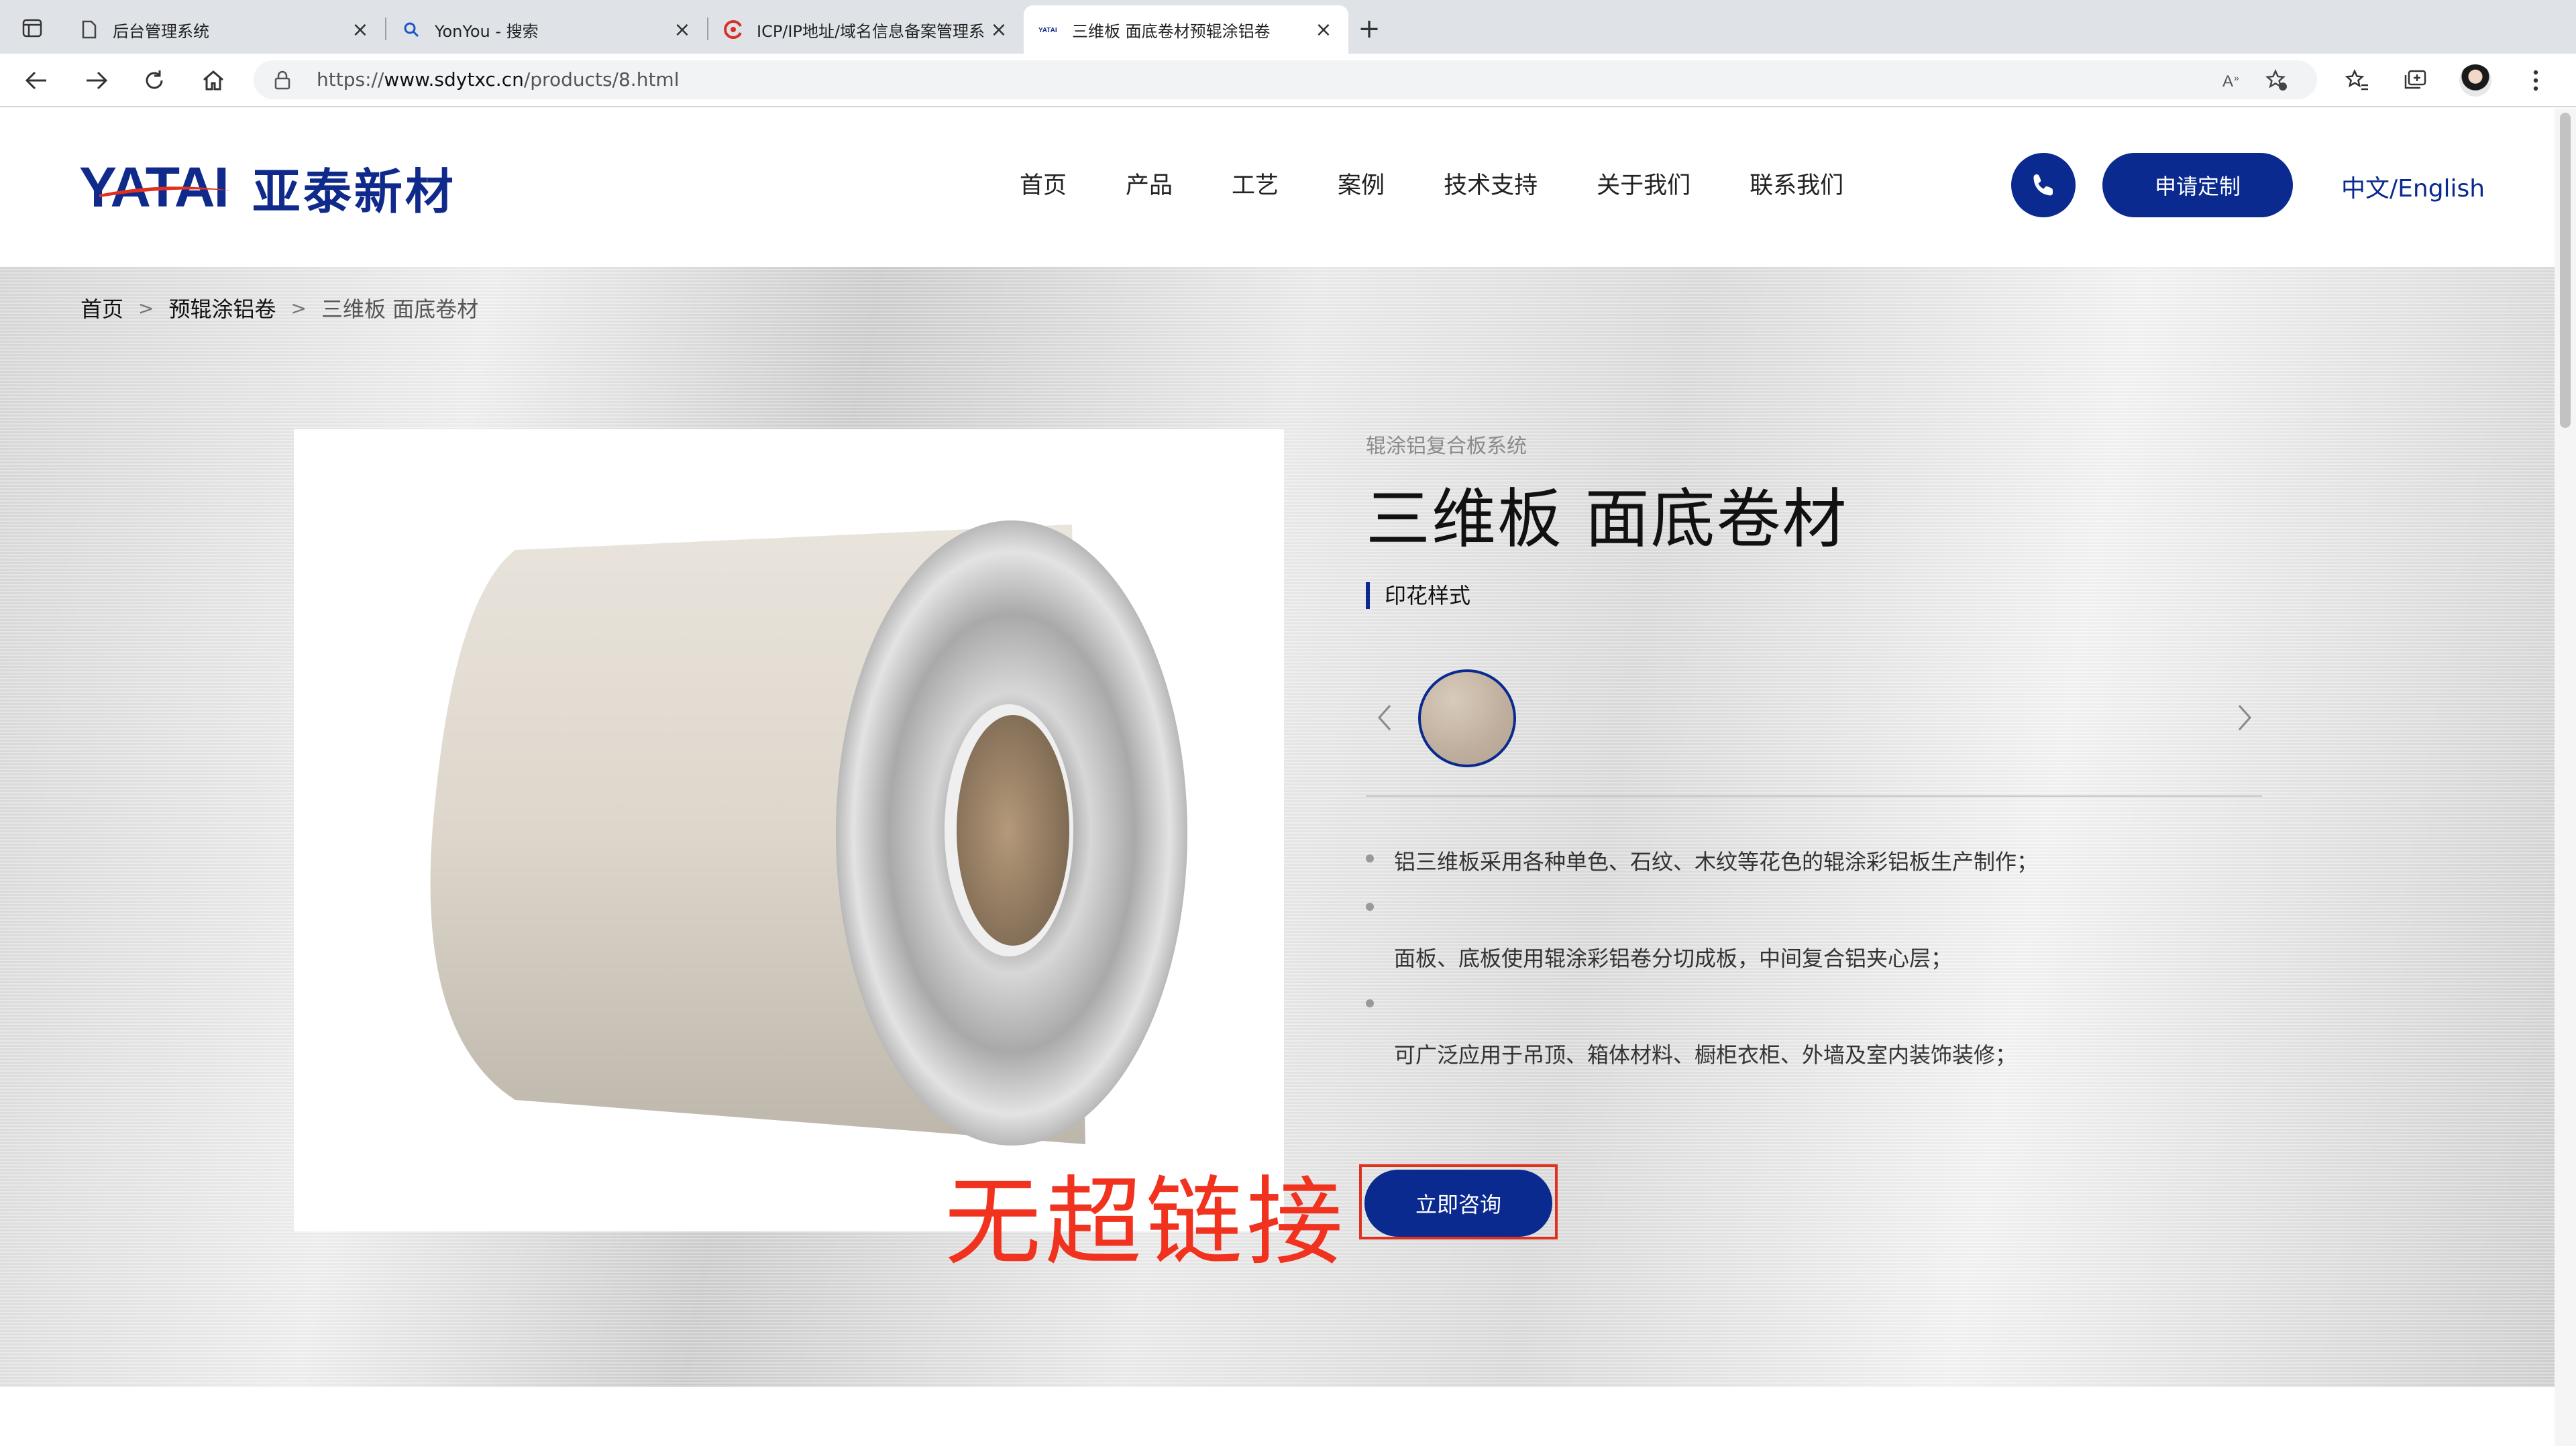 The height and width of the screenshot is (1446, 2576). I want to click on tab-title: 三维板 面底卷材预辊涂铝卷, so click(1171, 31).